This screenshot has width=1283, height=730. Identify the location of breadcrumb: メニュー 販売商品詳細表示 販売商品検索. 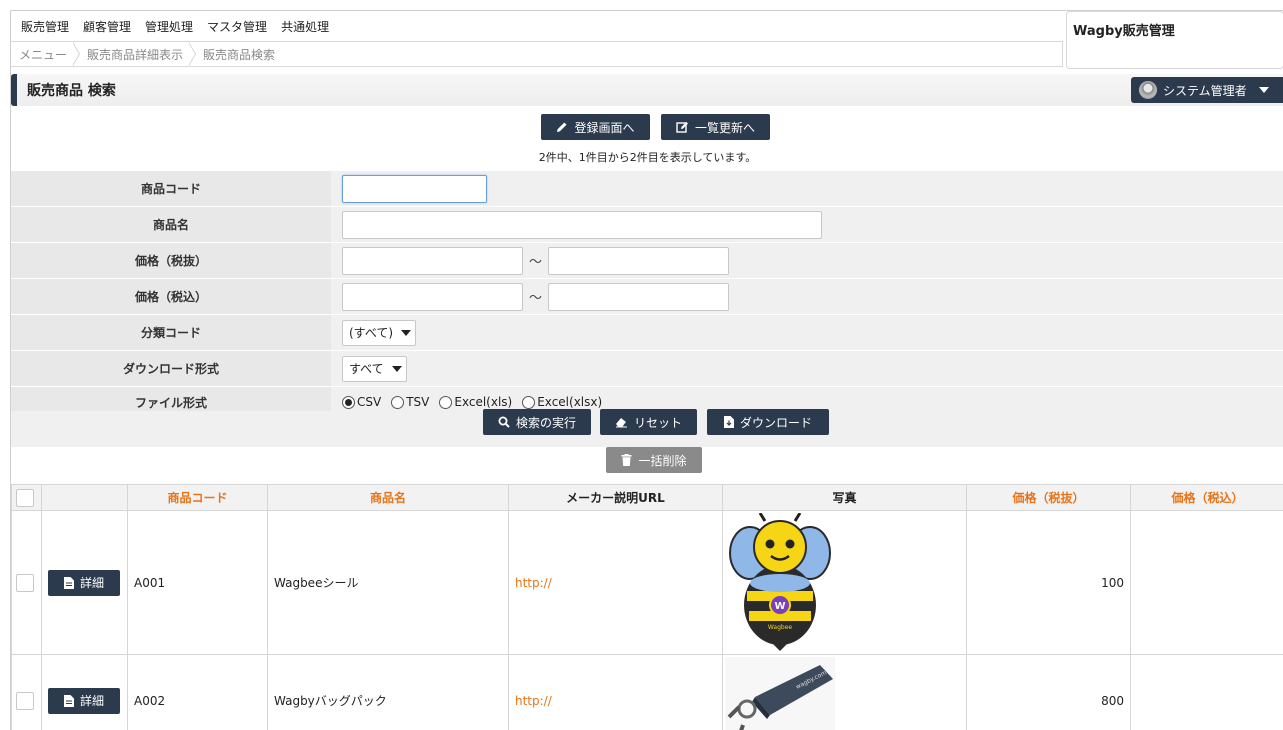
(537, 54).